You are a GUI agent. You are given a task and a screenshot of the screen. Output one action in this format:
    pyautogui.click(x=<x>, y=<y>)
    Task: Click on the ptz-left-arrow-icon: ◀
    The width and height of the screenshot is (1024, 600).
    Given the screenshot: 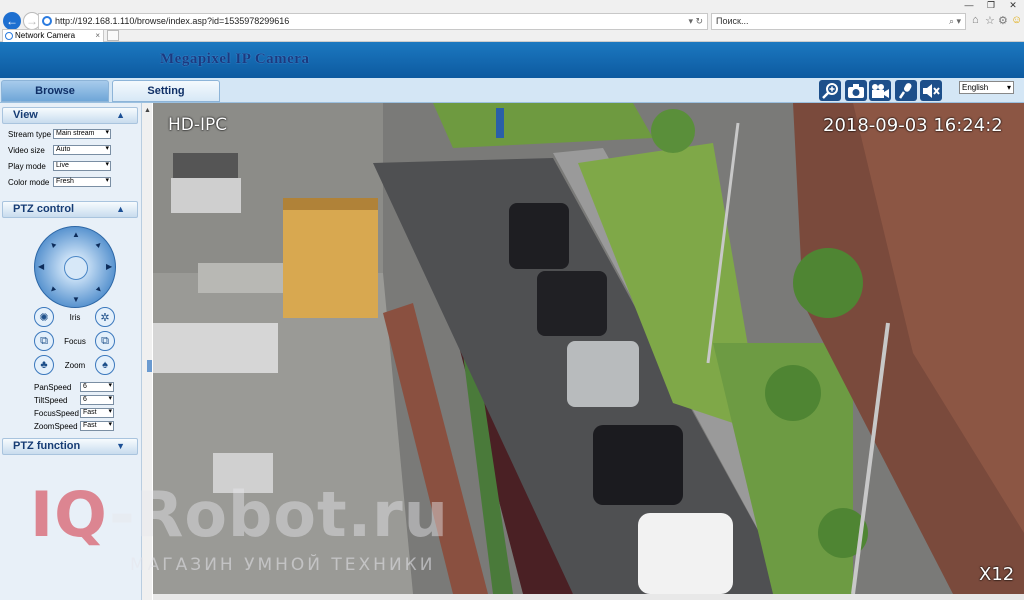 What is the action you would take?
    pyautogui.click(x=41, y=266)
    